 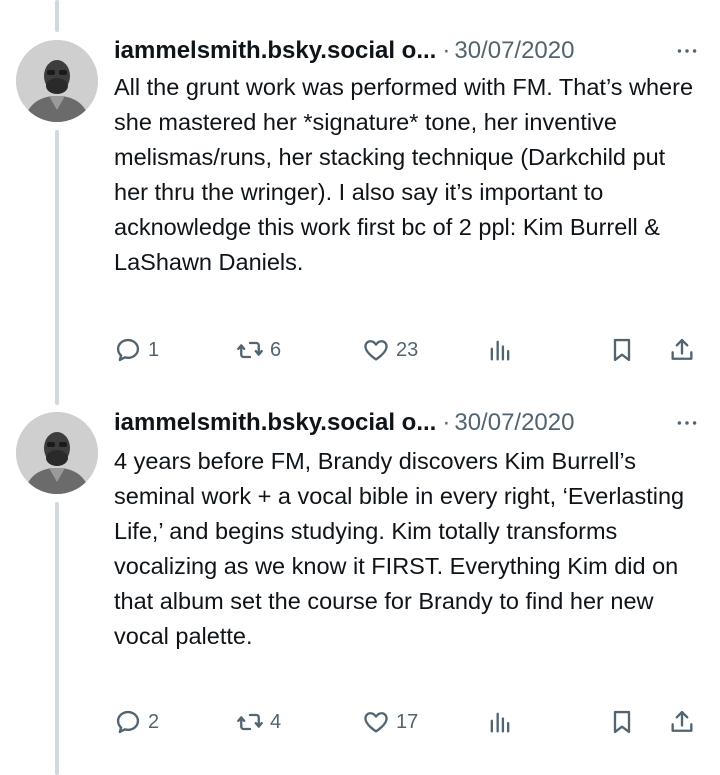 What do you see at coordinates (390, 350) in the screenshot?
I see `like-button: 23` at bounding box center [390, 350].